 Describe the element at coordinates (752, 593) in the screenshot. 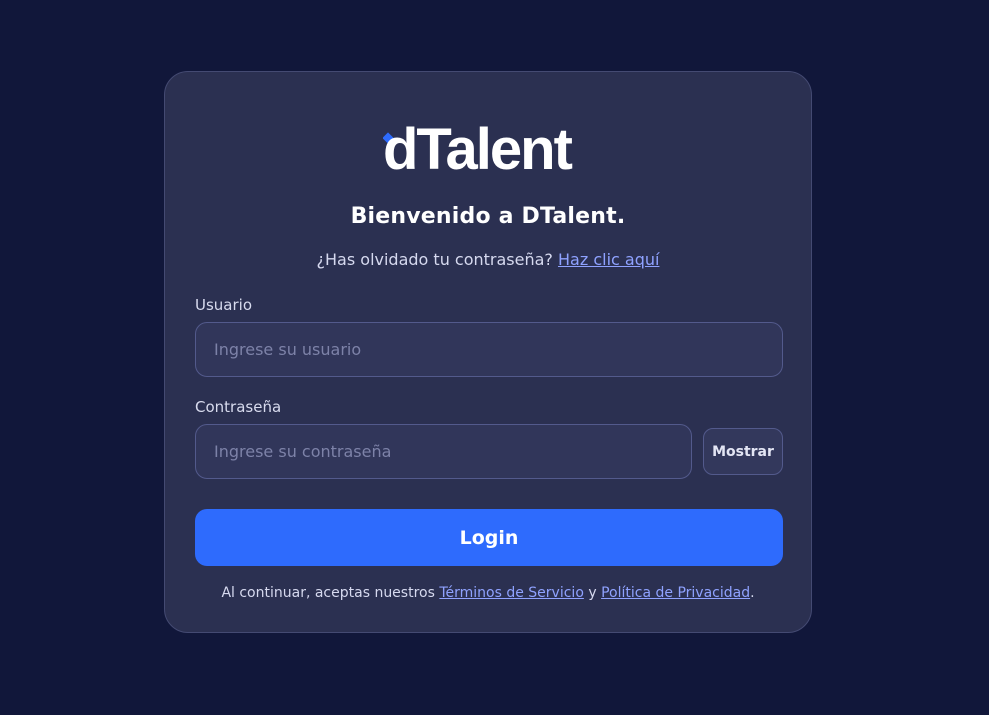

I see `terms-suffix: .` at that location.